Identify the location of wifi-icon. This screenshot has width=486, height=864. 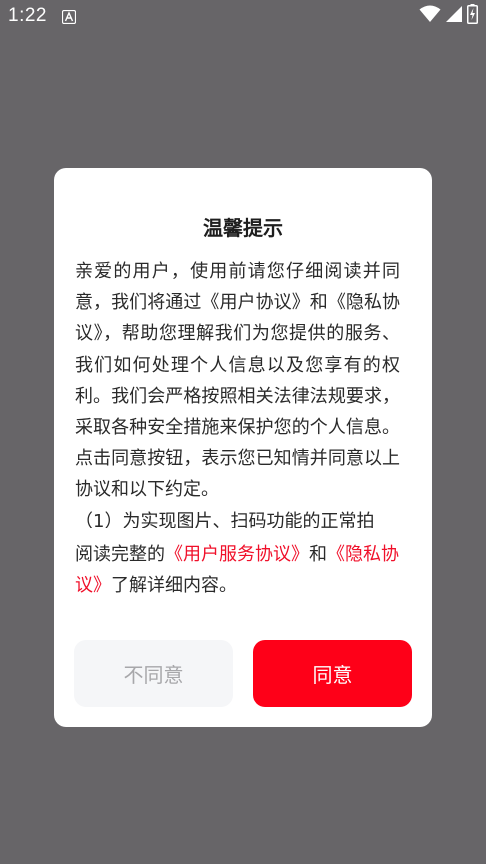
(430, 16).